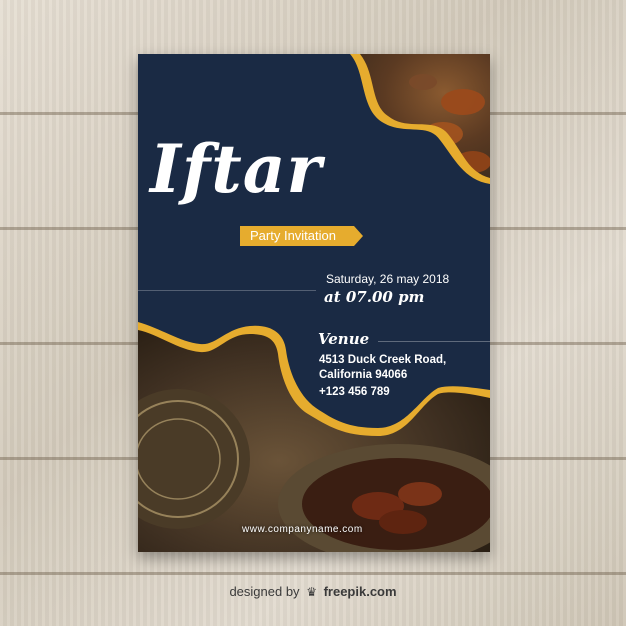 The height and width of the screenshot is (626, 626). Describe the element at coordinates (383, 360) in the screenshot. I see `address-line-1: 4513 Duck Creek Road,` at that location.